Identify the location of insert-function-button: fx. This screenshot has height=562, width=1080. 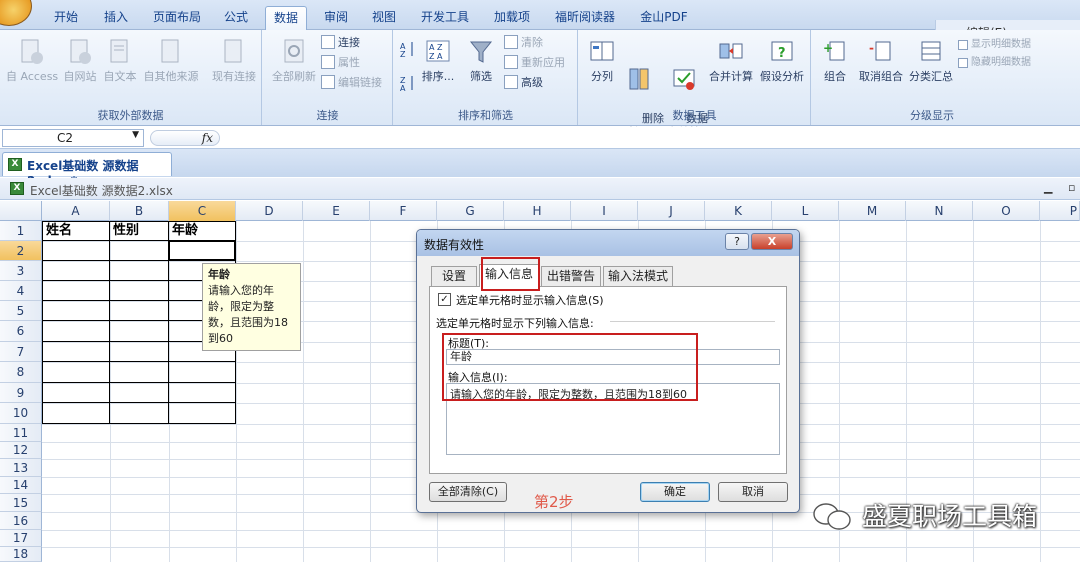
(185, 138).